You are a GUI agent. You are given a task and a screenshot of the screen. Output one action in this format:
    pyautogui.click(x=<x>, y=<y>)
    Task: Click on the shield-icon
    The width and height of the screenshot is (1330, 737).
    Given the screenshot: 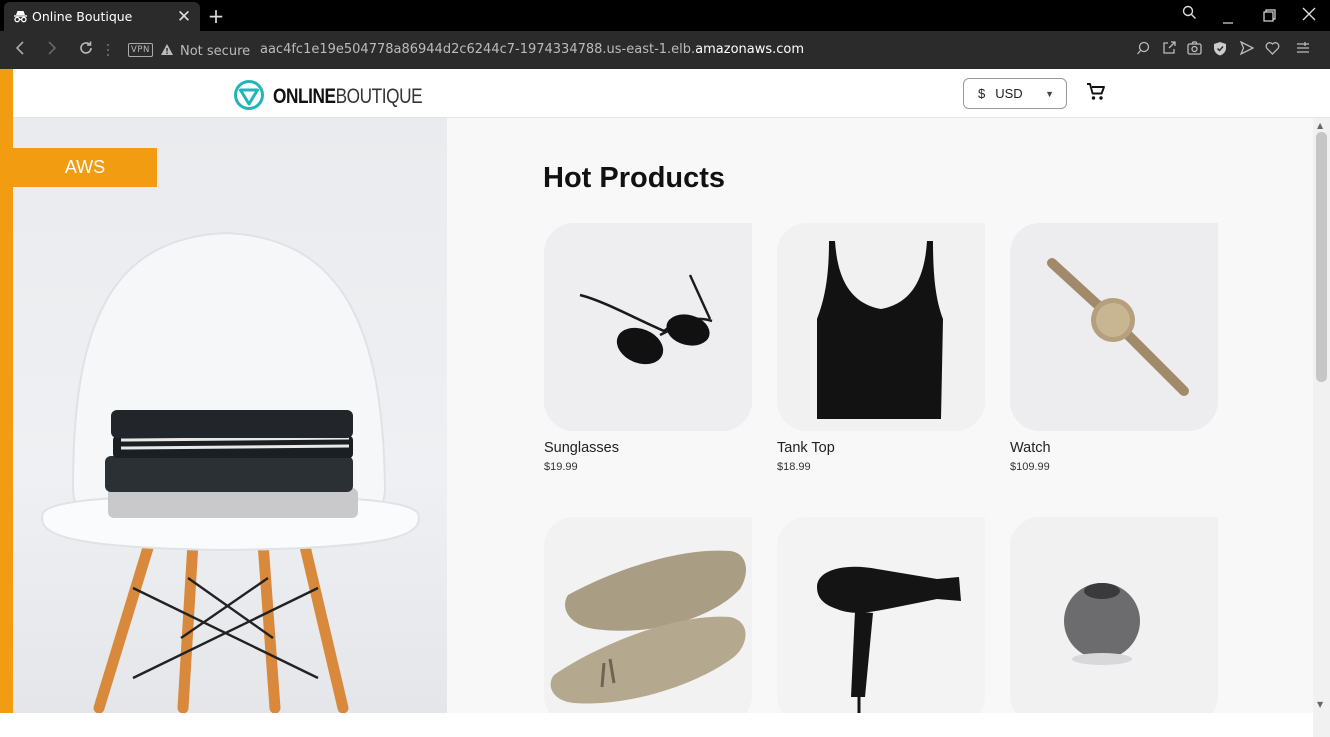 What is the action you would take?
    pyautogui.click(x=1220, y=50)
    